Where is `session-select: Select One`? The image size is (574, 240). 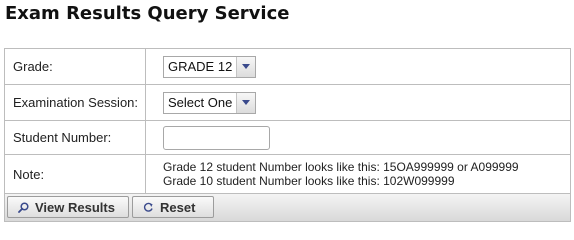 session-select: Select One is located at coordinates (210, 102).